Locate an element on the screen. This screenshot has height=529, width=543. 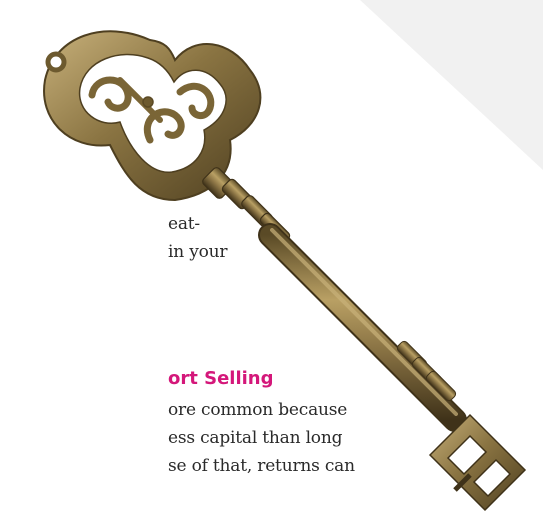
key-bit is located at coordinates (477, 462).